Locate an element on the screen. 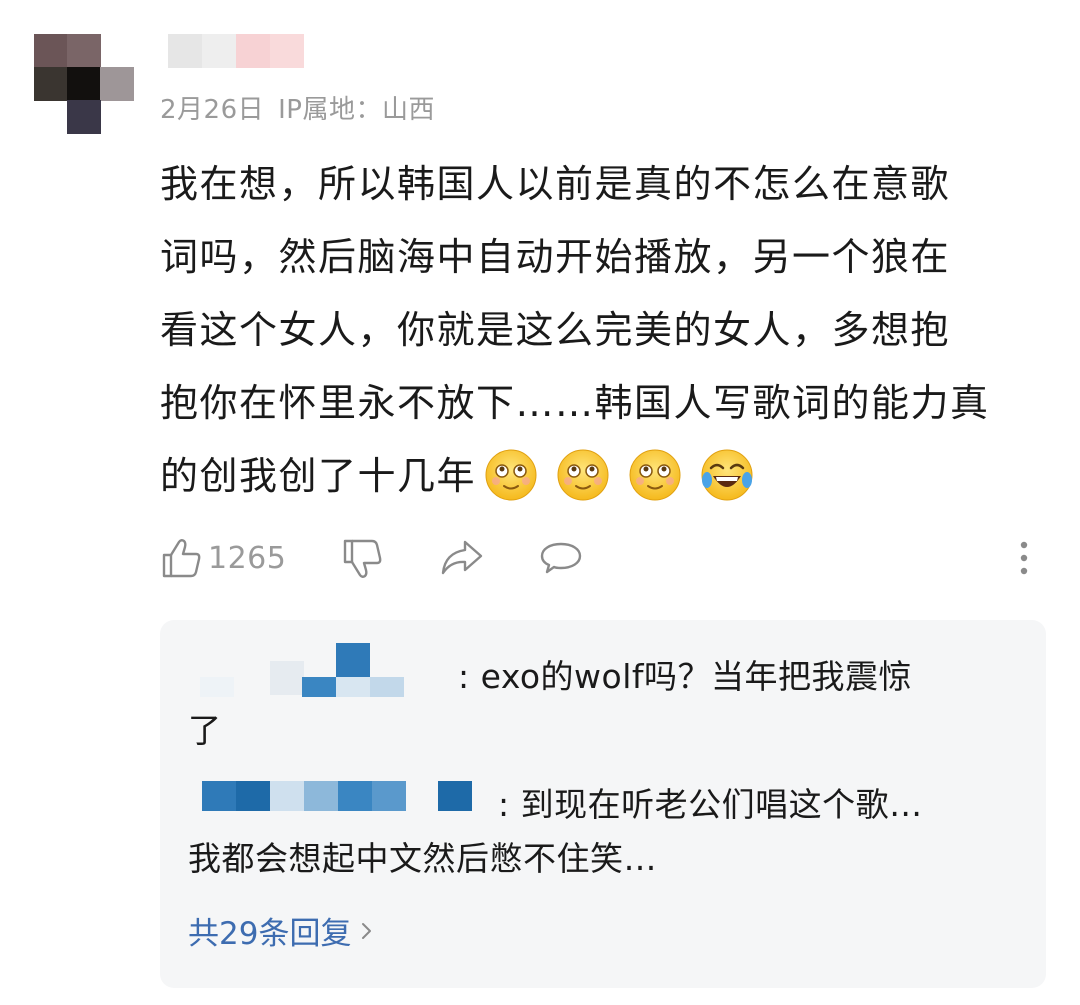 This screenshot has width=1080, height=1005. comment-icon is located at coordinates (561, 558).